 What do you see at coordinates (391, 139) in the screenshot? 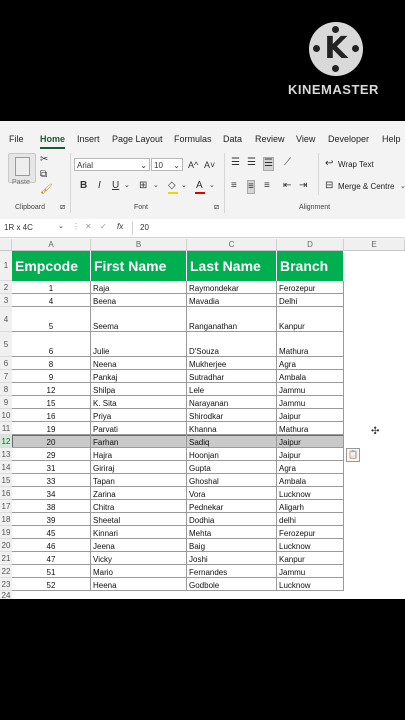
I see `tab-help: Help` at bounding box center [391, 139].